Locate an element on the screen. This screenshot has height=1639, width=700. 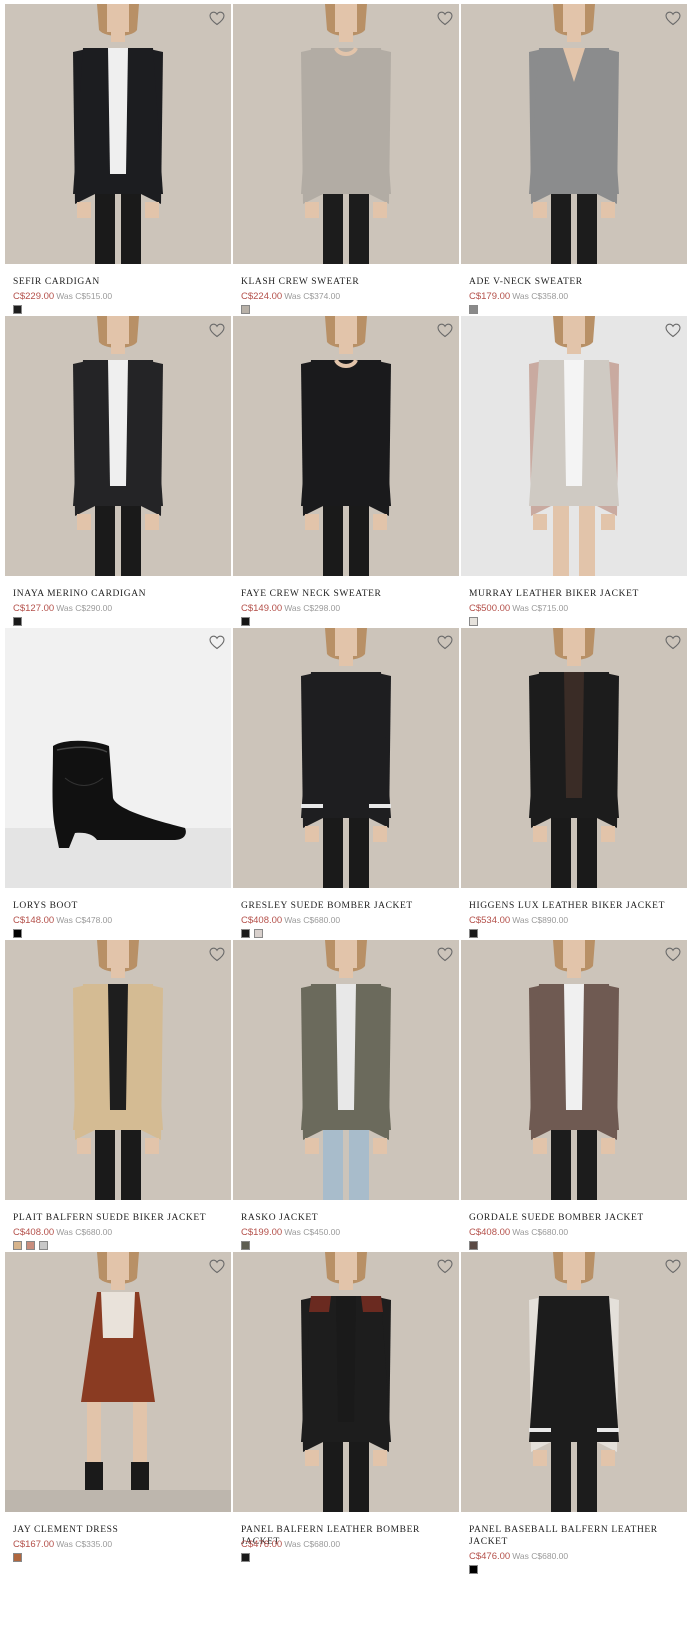
product-name: KLASH CREW SWEATER is located at coordinates (348, 282).